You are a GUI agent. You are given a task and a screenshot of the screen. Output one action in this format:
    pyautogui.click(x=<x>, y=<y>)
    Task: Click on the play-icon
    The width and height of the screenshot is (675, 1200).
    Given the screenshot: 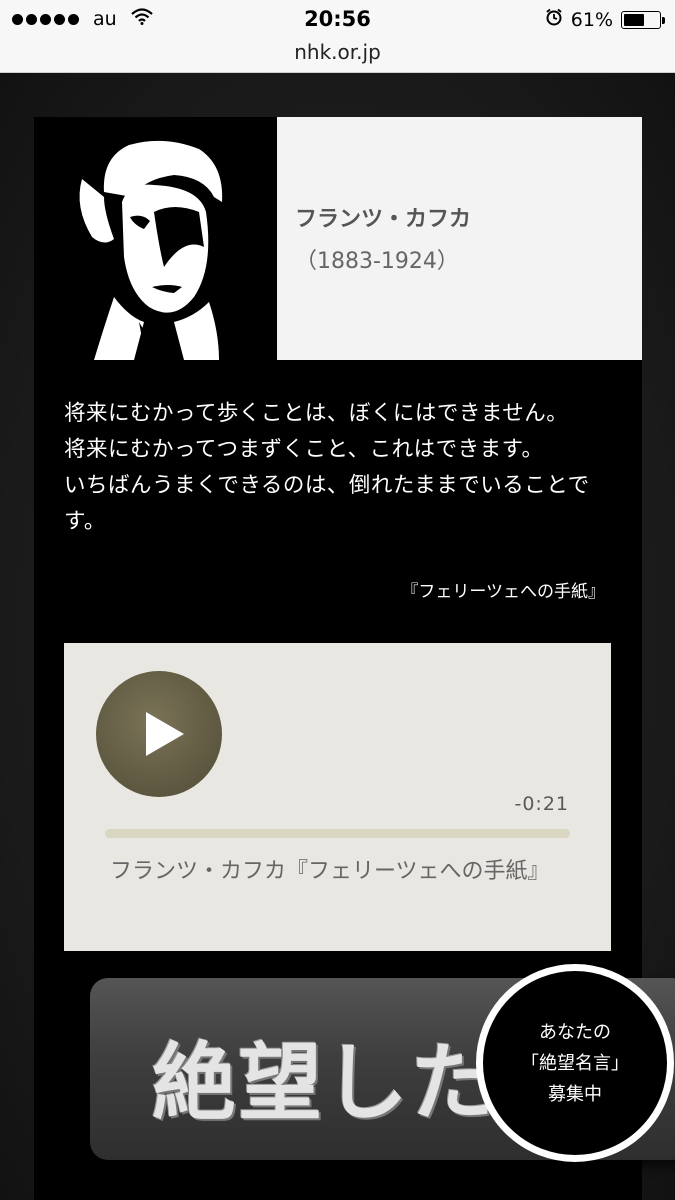 What is the action you would take?
    pyautogui.click(x=165, y=734)
    